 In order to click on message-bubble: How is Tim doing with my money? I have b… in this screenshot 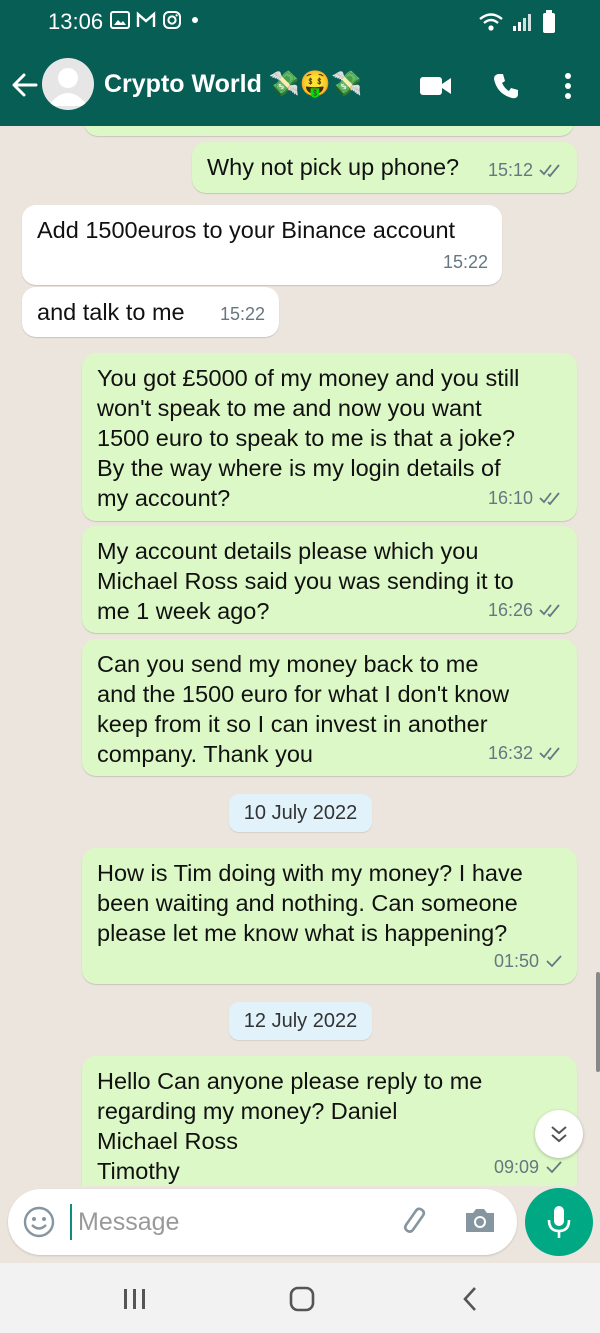, I will do `click(329, 916)`.